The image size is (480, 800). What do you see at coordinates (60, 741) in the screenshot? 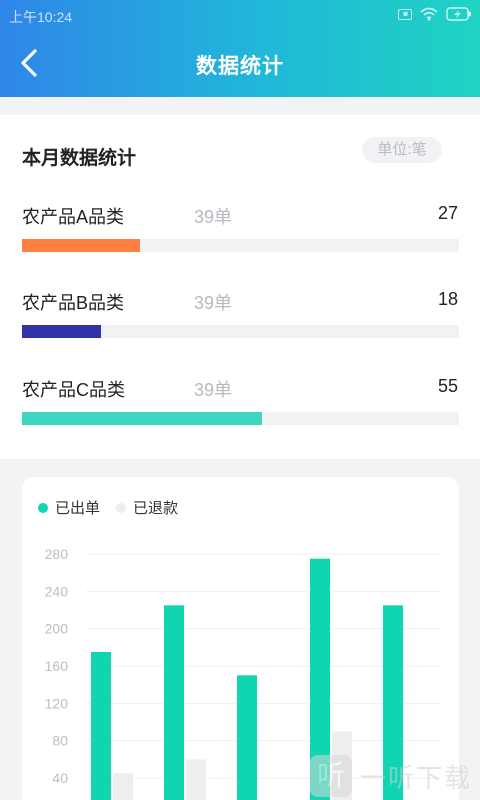
I see `y-tick-label: 80` at bounding box center [60, 741].